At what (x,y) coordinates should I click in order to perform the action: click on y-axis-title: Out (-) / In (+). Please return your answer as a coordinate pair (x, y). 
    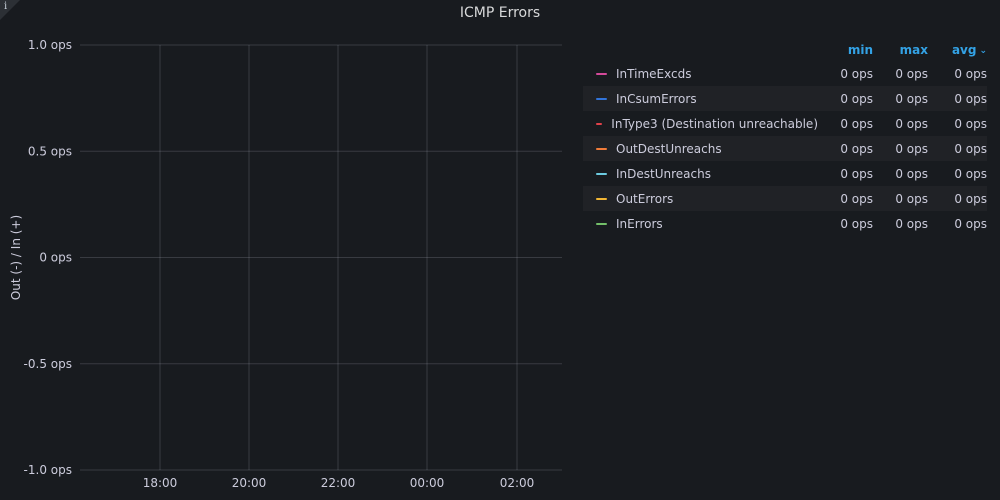
    Looking at the image, I should click on (16, 257).